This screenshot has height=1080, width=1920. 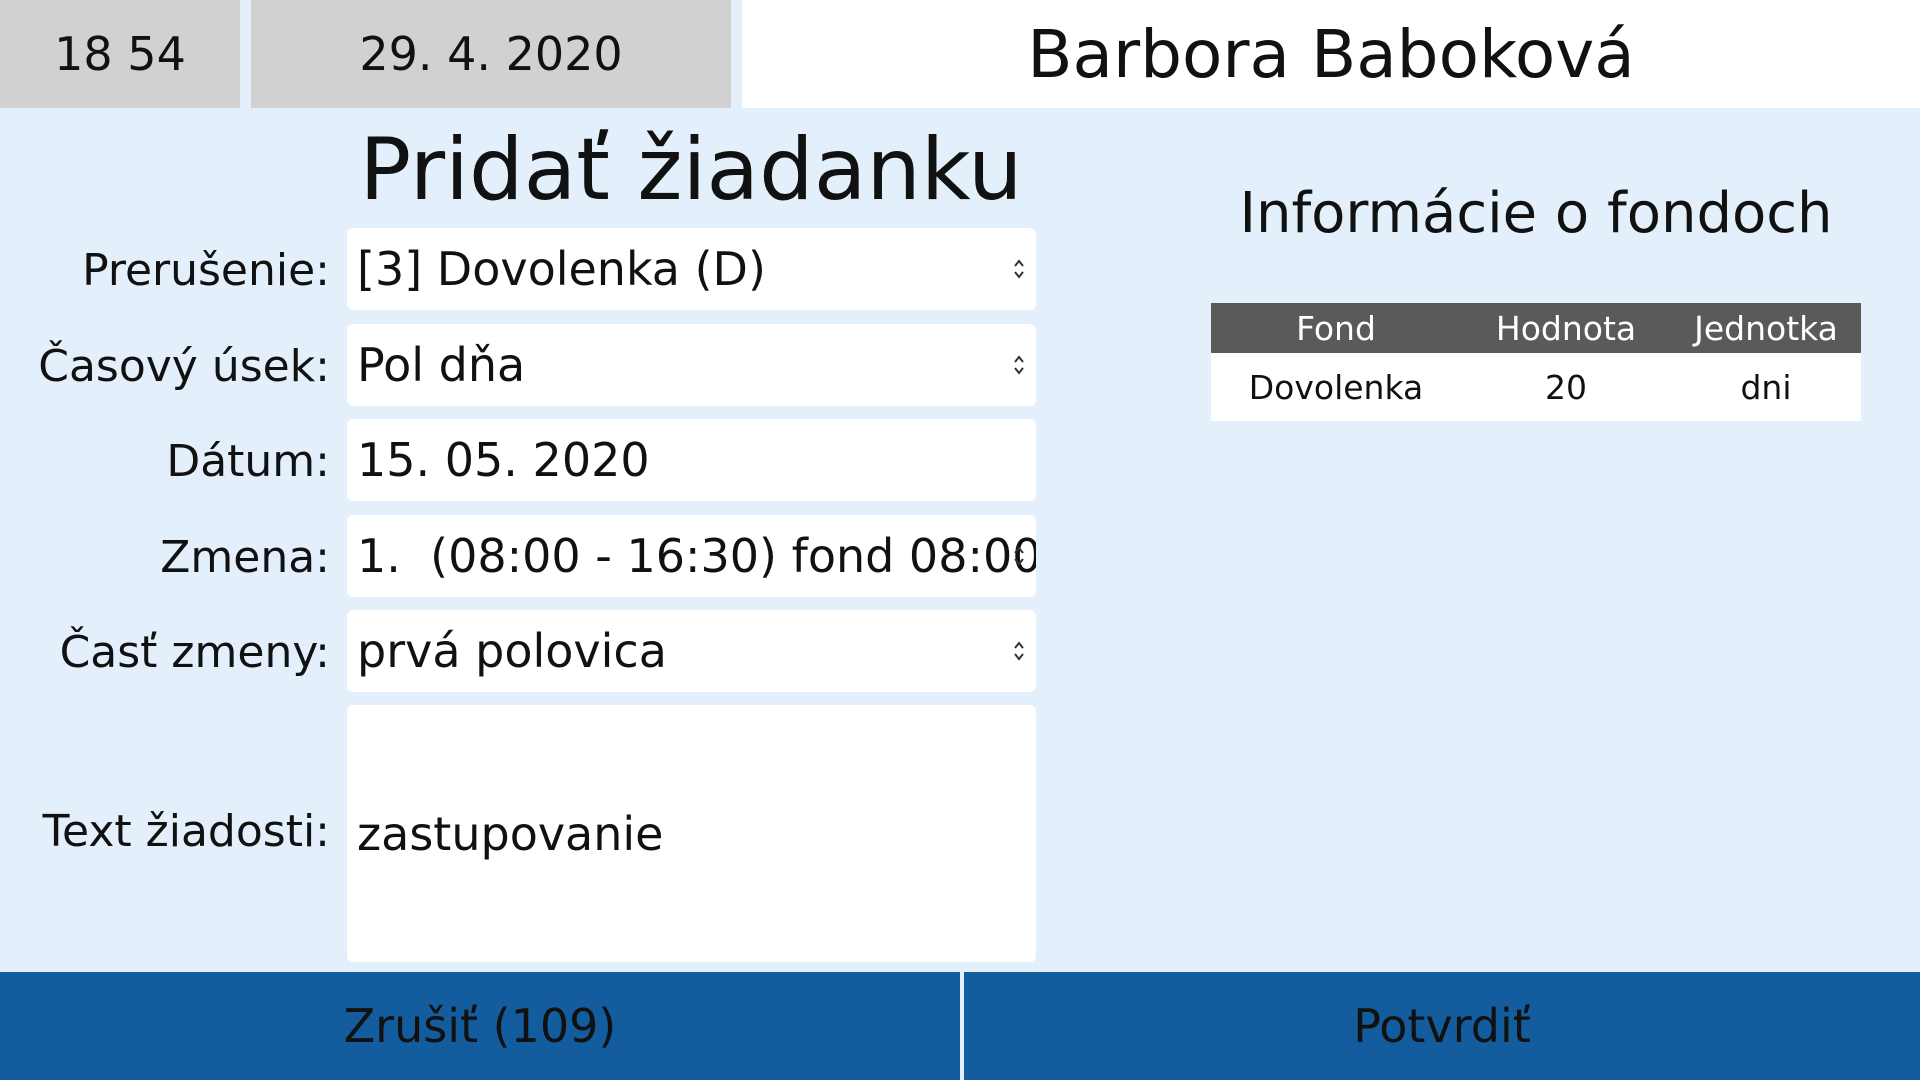 What do you see at coordinates (480, 1026) in the screenshot?
I see `cancel-button: Zrušiť (109)` at bounding box center [480, 1026].